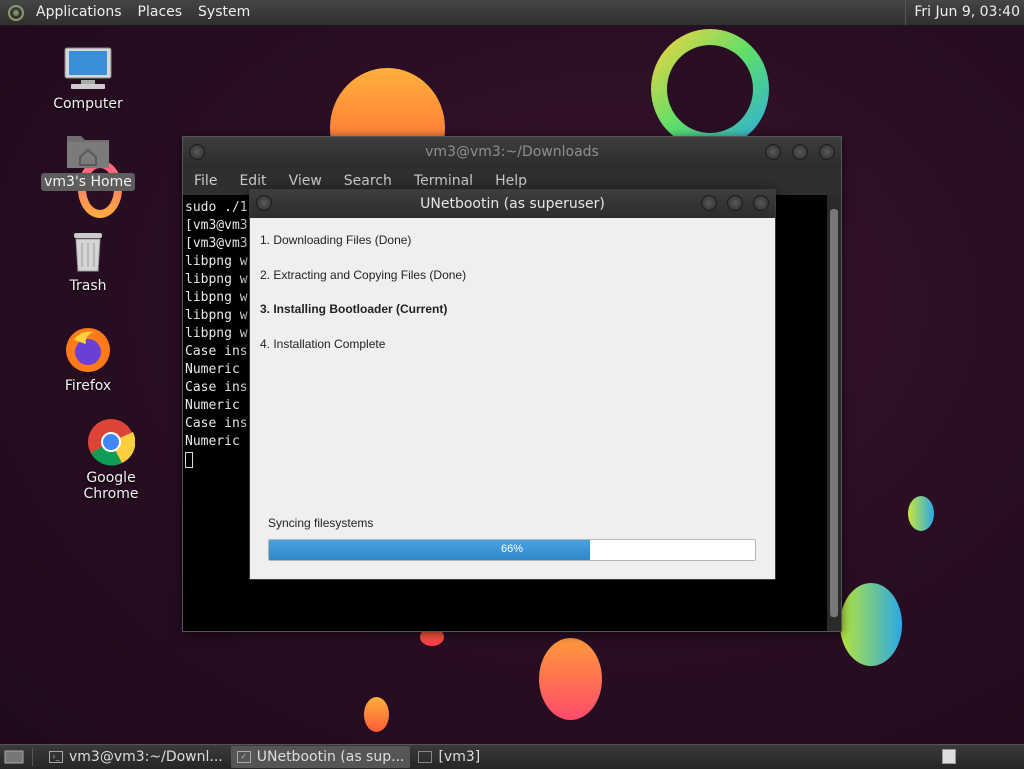  Describe the element at coordinates (321, 523) in the screenshot. I see `status-text: Syncing filesystems` at that location.